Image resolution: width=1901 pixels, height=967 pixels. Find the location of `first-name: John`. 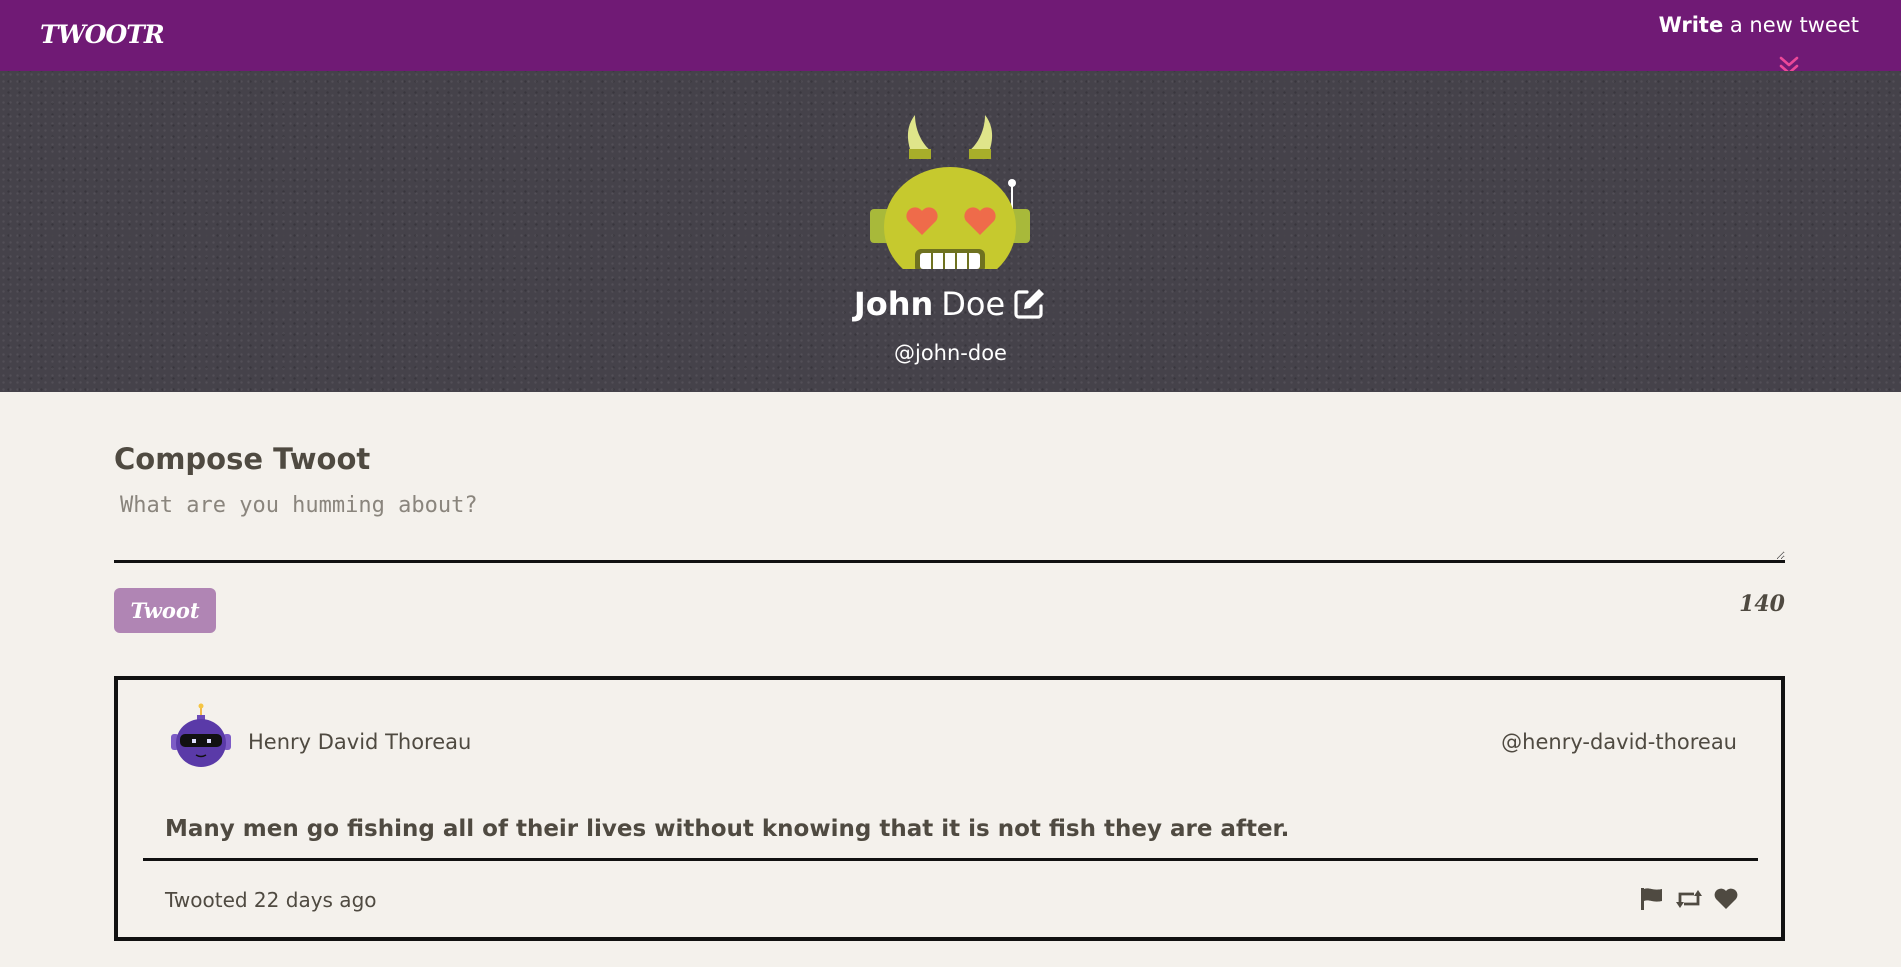

first-name: John is located at coordinates (893, 304).